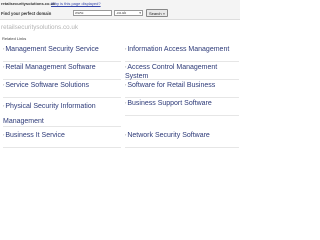  I want to click on related-link: ›Management Security Service, so click(62, 53).